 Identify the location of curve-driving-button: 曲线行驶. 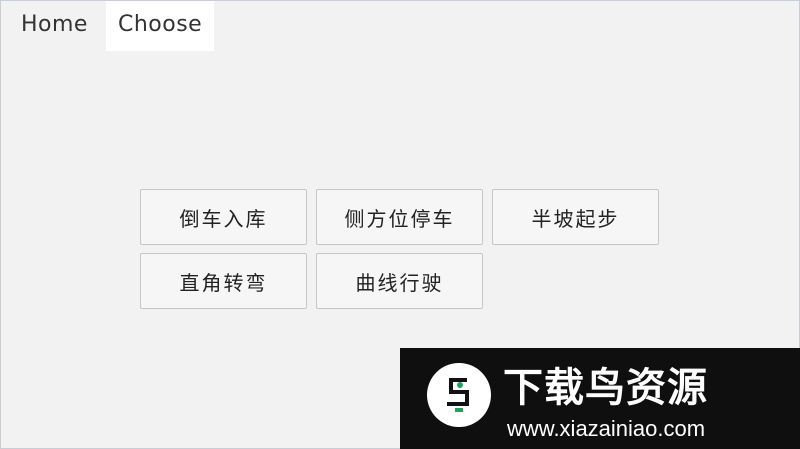
(399, 281).